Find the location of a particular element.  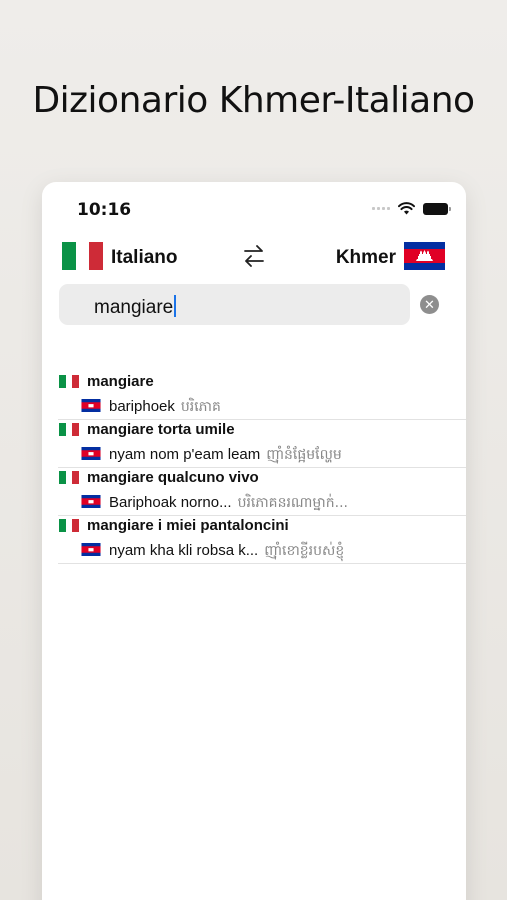

target-language: Khmer is located at coordinates (366, 258).